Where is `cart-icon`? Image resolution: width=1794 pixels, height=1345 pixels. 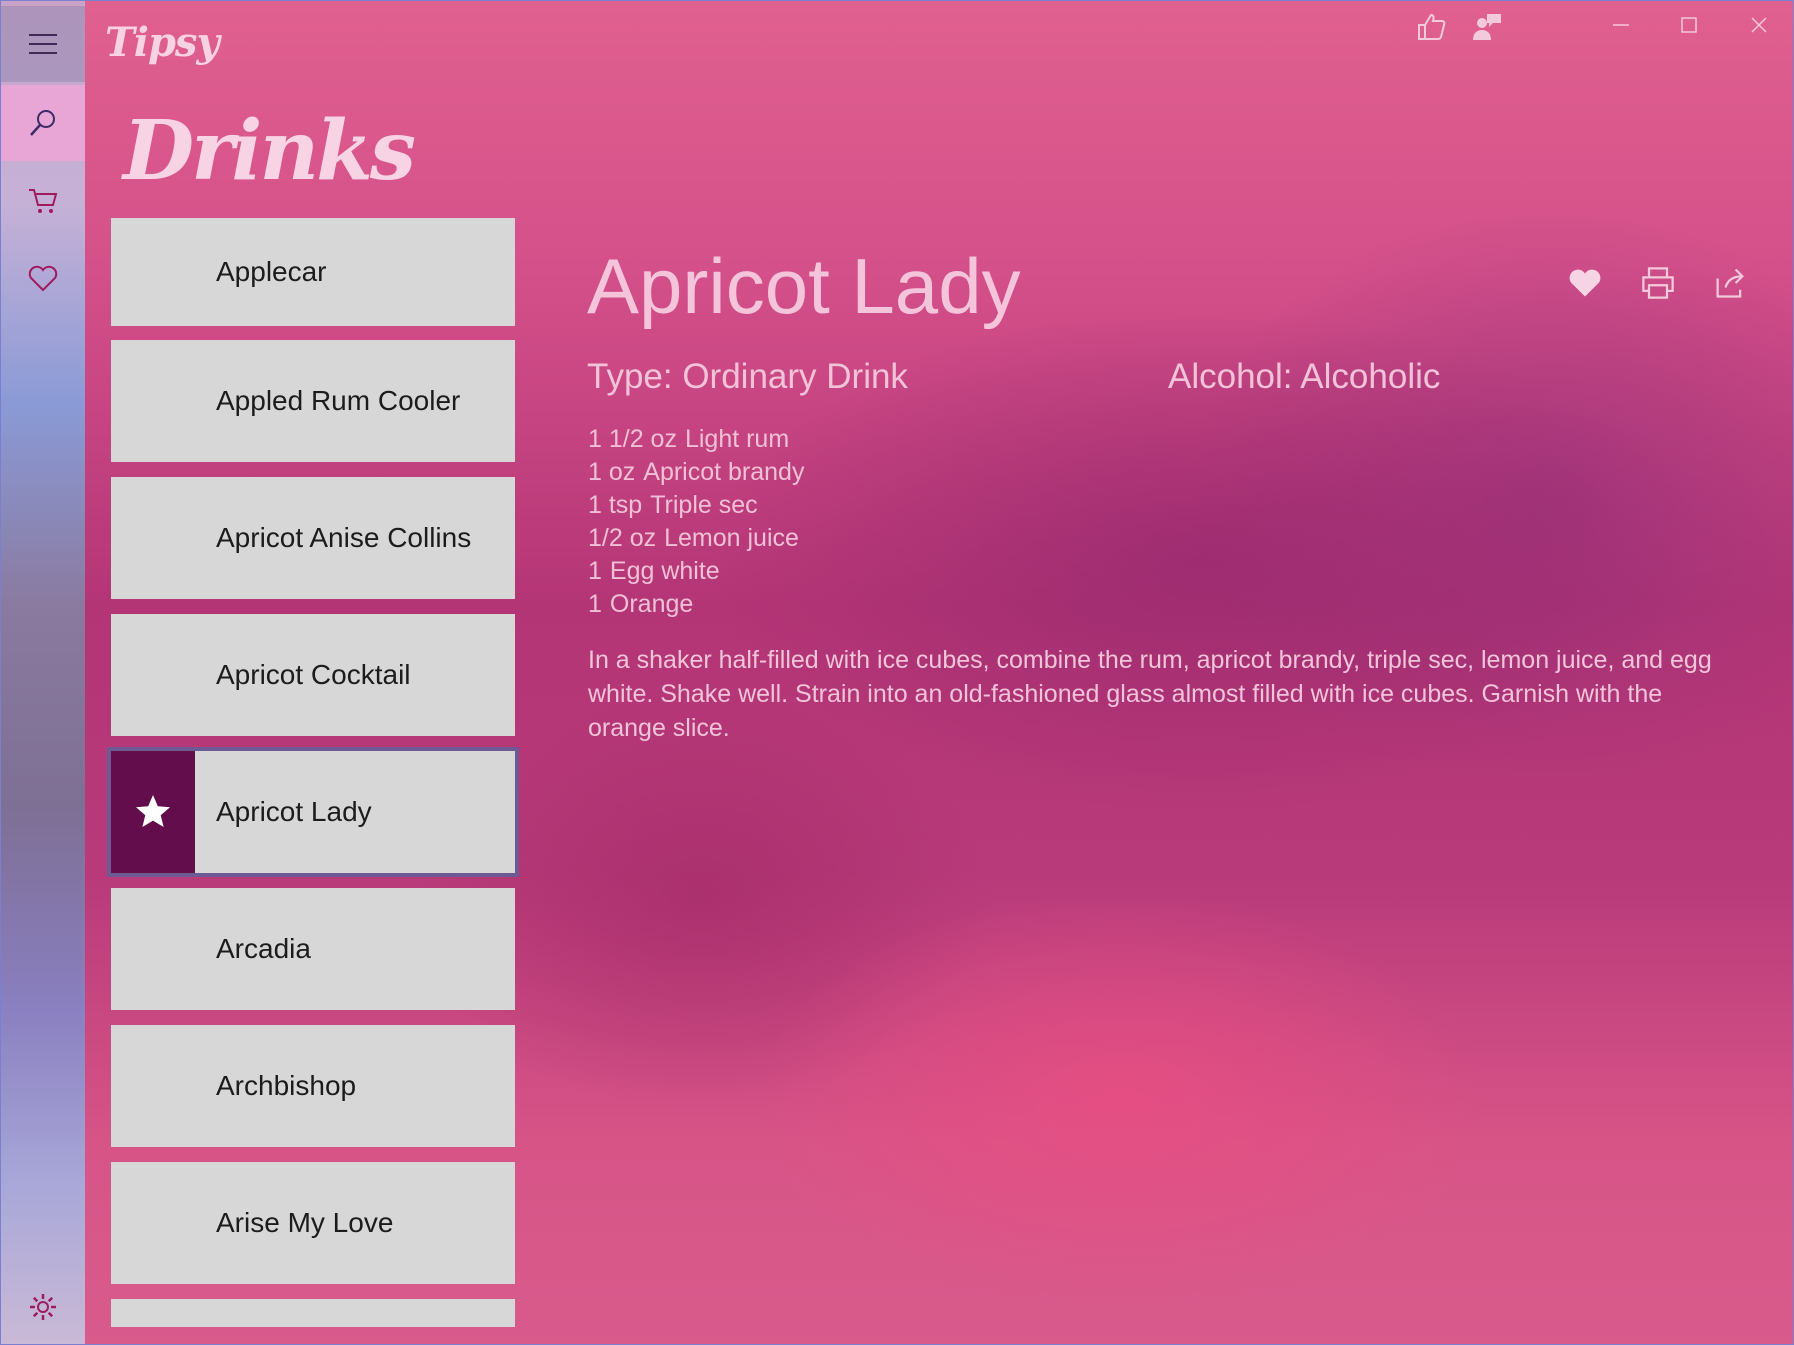 cart-icon is located at coordinates (43, 201).